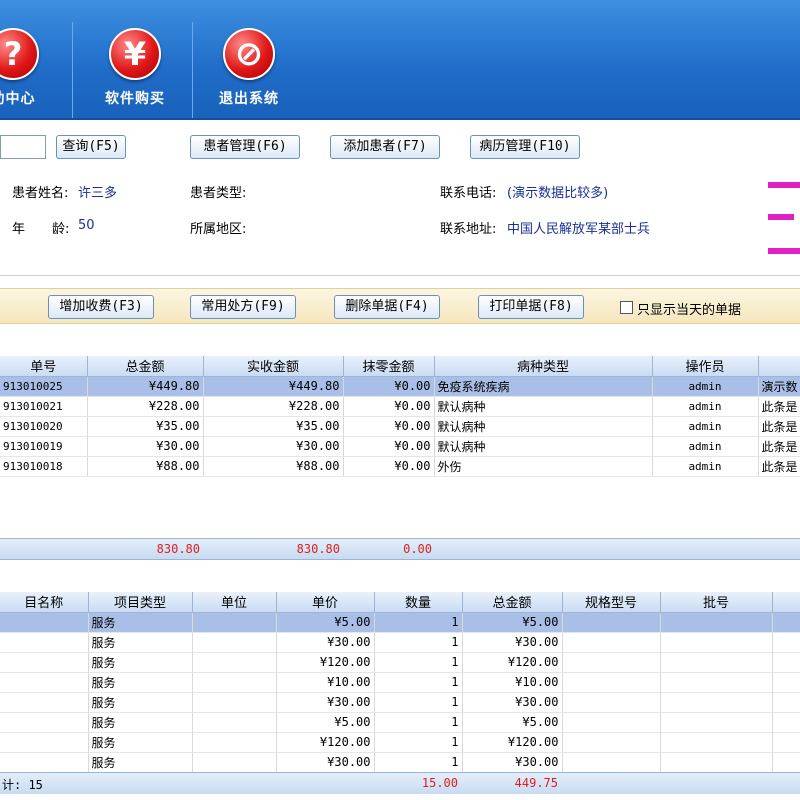  Describe the element at coordinates (400, 406) in the screenshot. I see `table-row: 913010021 ¥228.00 ¥228.00 ¥0.00 默认病种 admin 此条是` at that location.